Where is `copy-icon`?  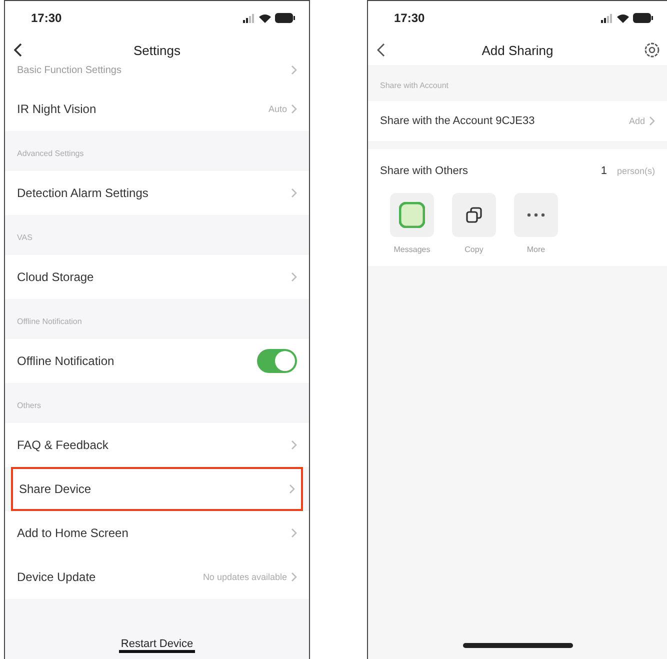
copy-icon is located at coordinates (474, 215).